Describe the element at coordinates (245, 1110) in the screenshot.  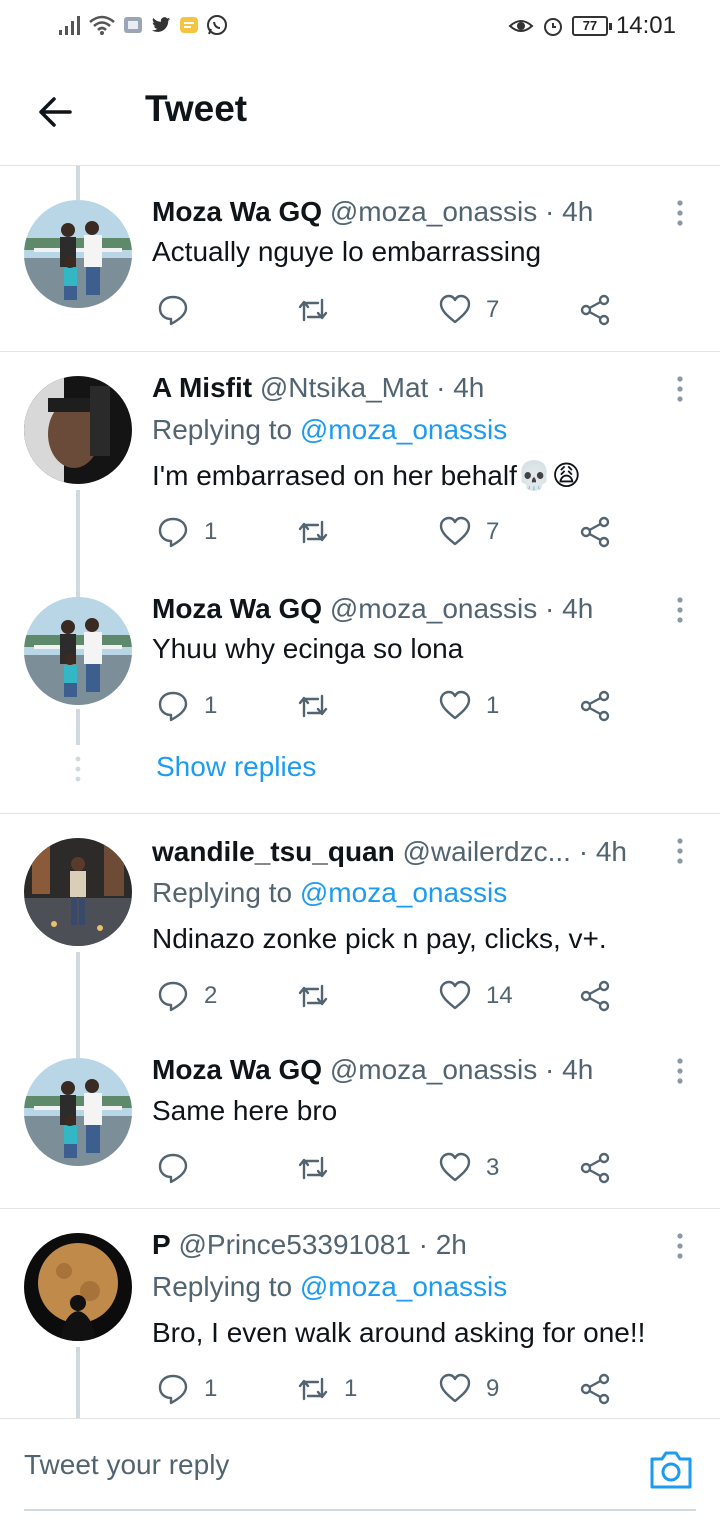
I see `tweet-text: Same here bro` at that location.